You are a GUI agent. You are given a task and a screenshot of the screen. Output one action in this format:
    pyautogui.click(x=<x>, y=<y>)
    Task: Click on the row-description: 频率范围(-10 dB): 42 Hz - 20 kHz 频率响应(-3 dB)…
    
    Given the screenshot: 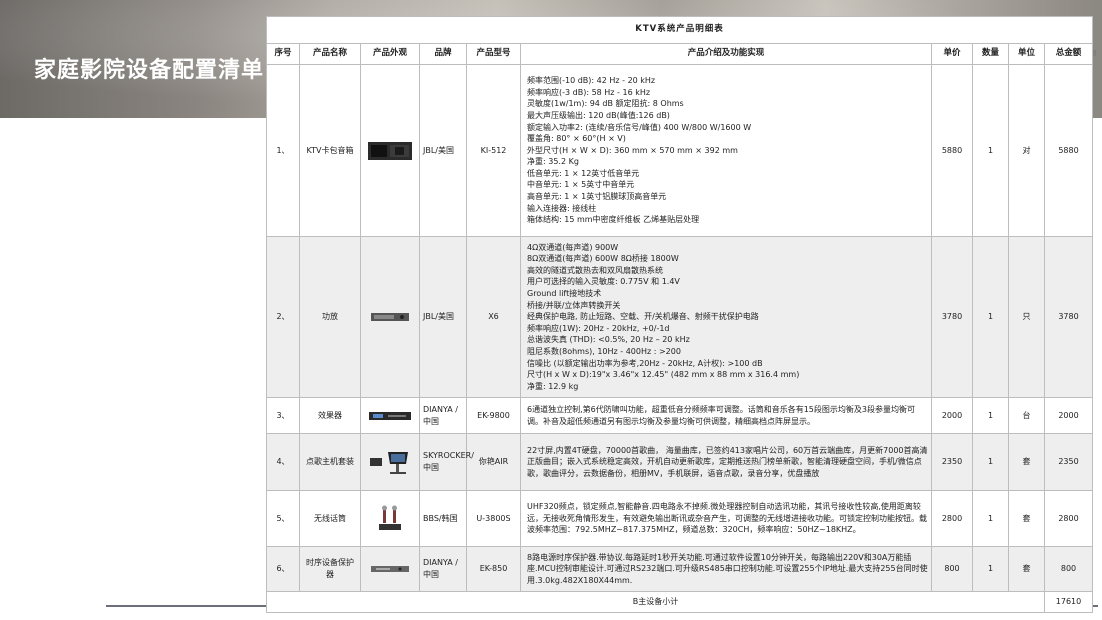 What is the action you would take?
    pyautogui.click(x=726, y=150)
    